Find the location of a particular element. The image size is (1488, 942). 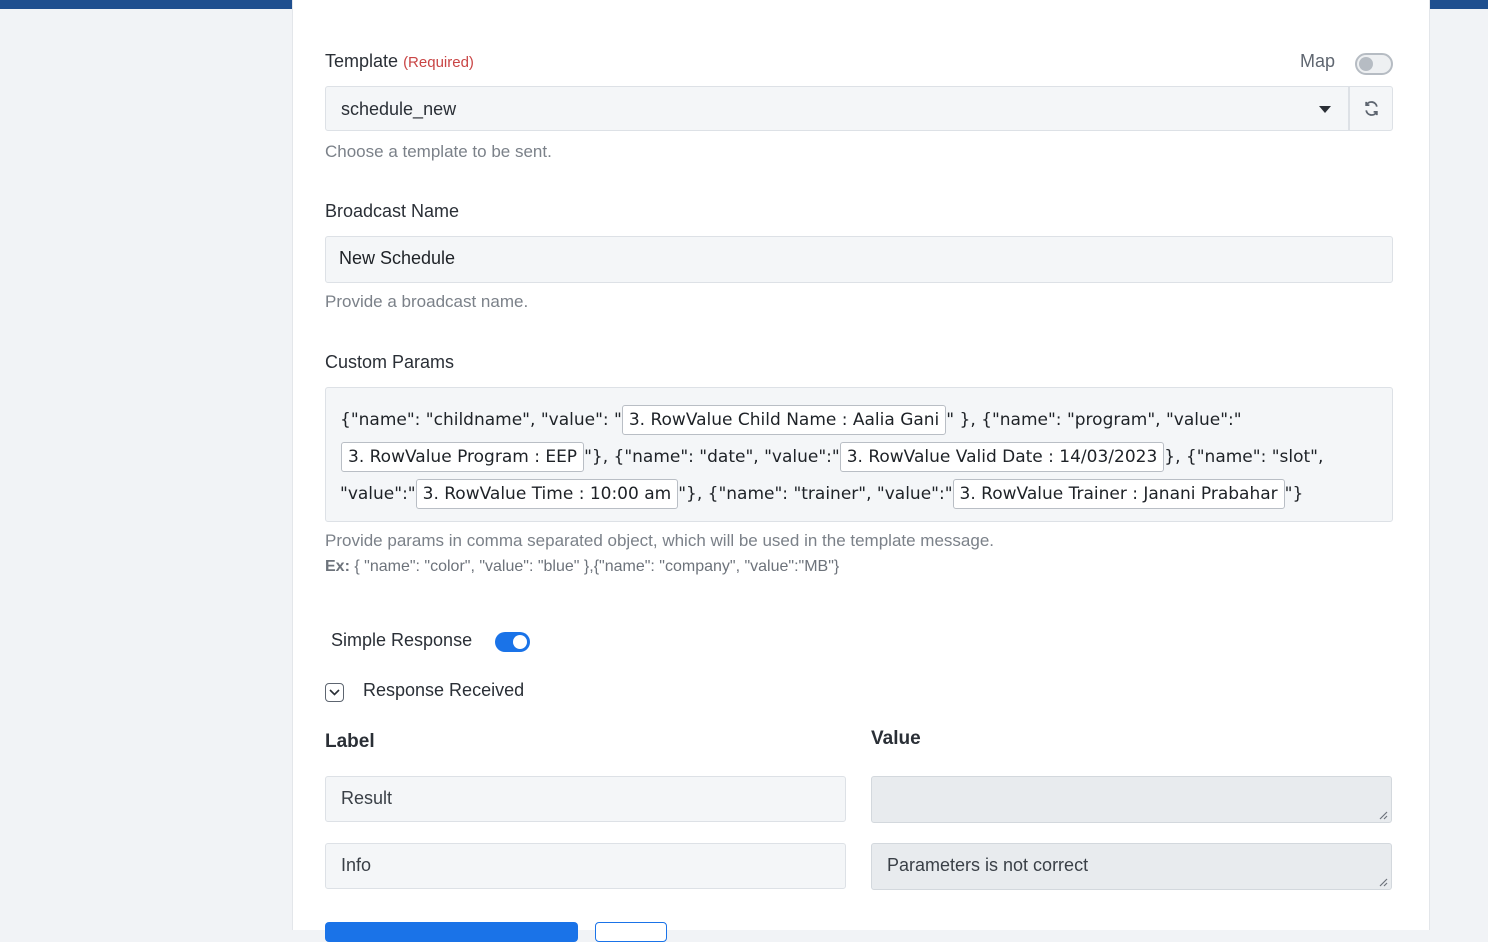

secondary-action-button is located at coordinates (631, 932).